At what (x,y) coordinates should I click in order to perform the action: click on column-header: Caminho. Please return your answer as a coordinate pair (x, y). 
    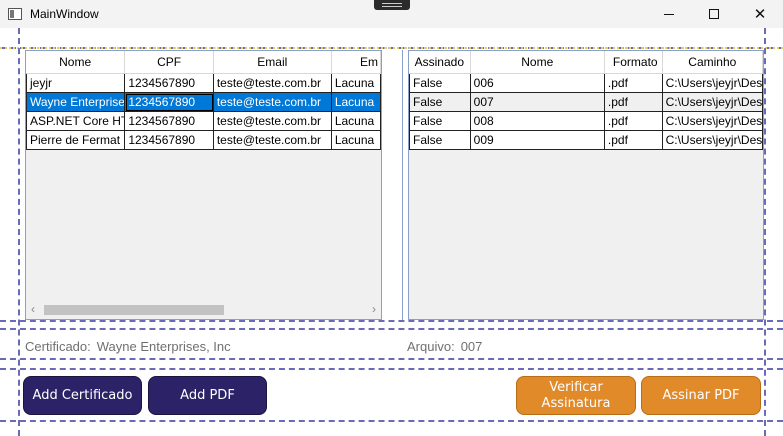
    Looking at the image, I should click on (713, 62).